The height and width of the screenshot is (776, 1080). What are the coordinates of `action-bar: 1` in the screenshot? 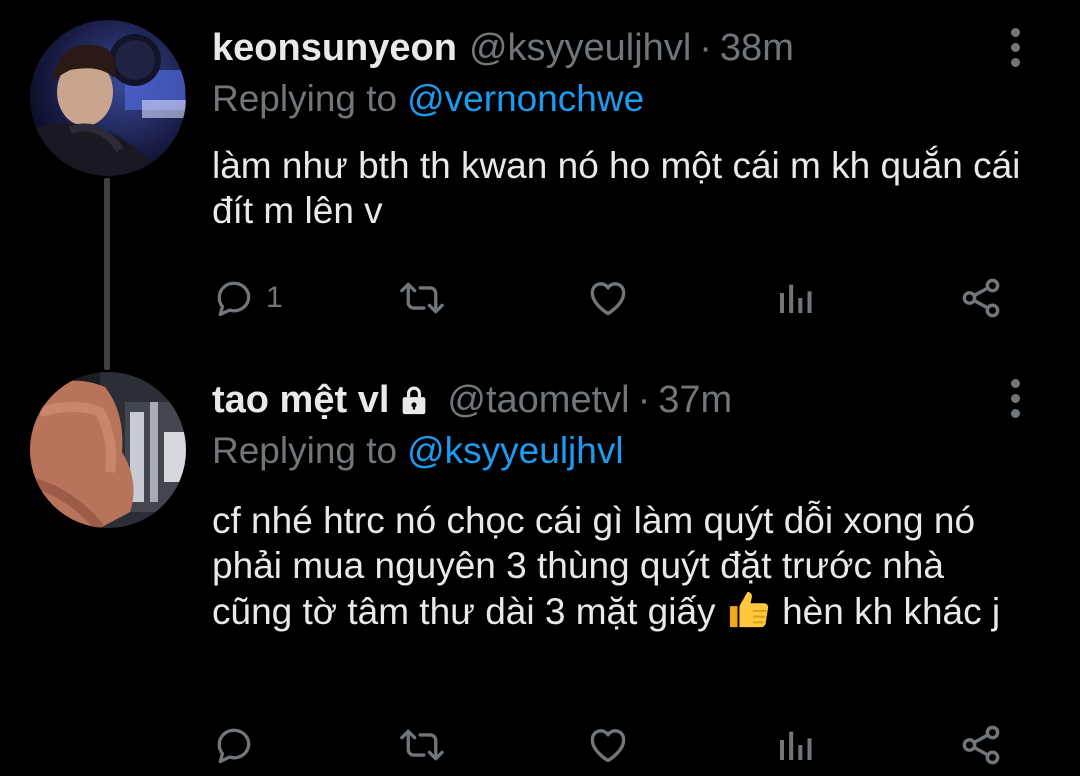 It's located at (612, 298).